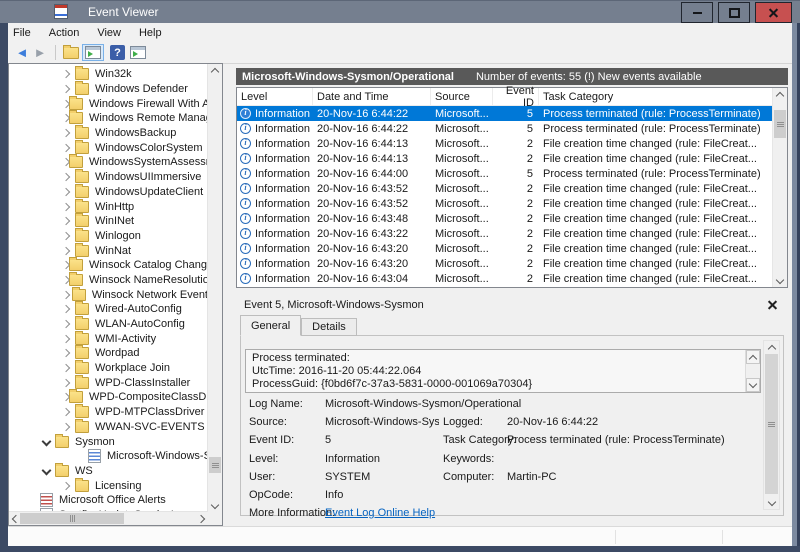 The height and width of the screenshot is (552, 800). I want to click on menu-help: Help, so click(150, 33).